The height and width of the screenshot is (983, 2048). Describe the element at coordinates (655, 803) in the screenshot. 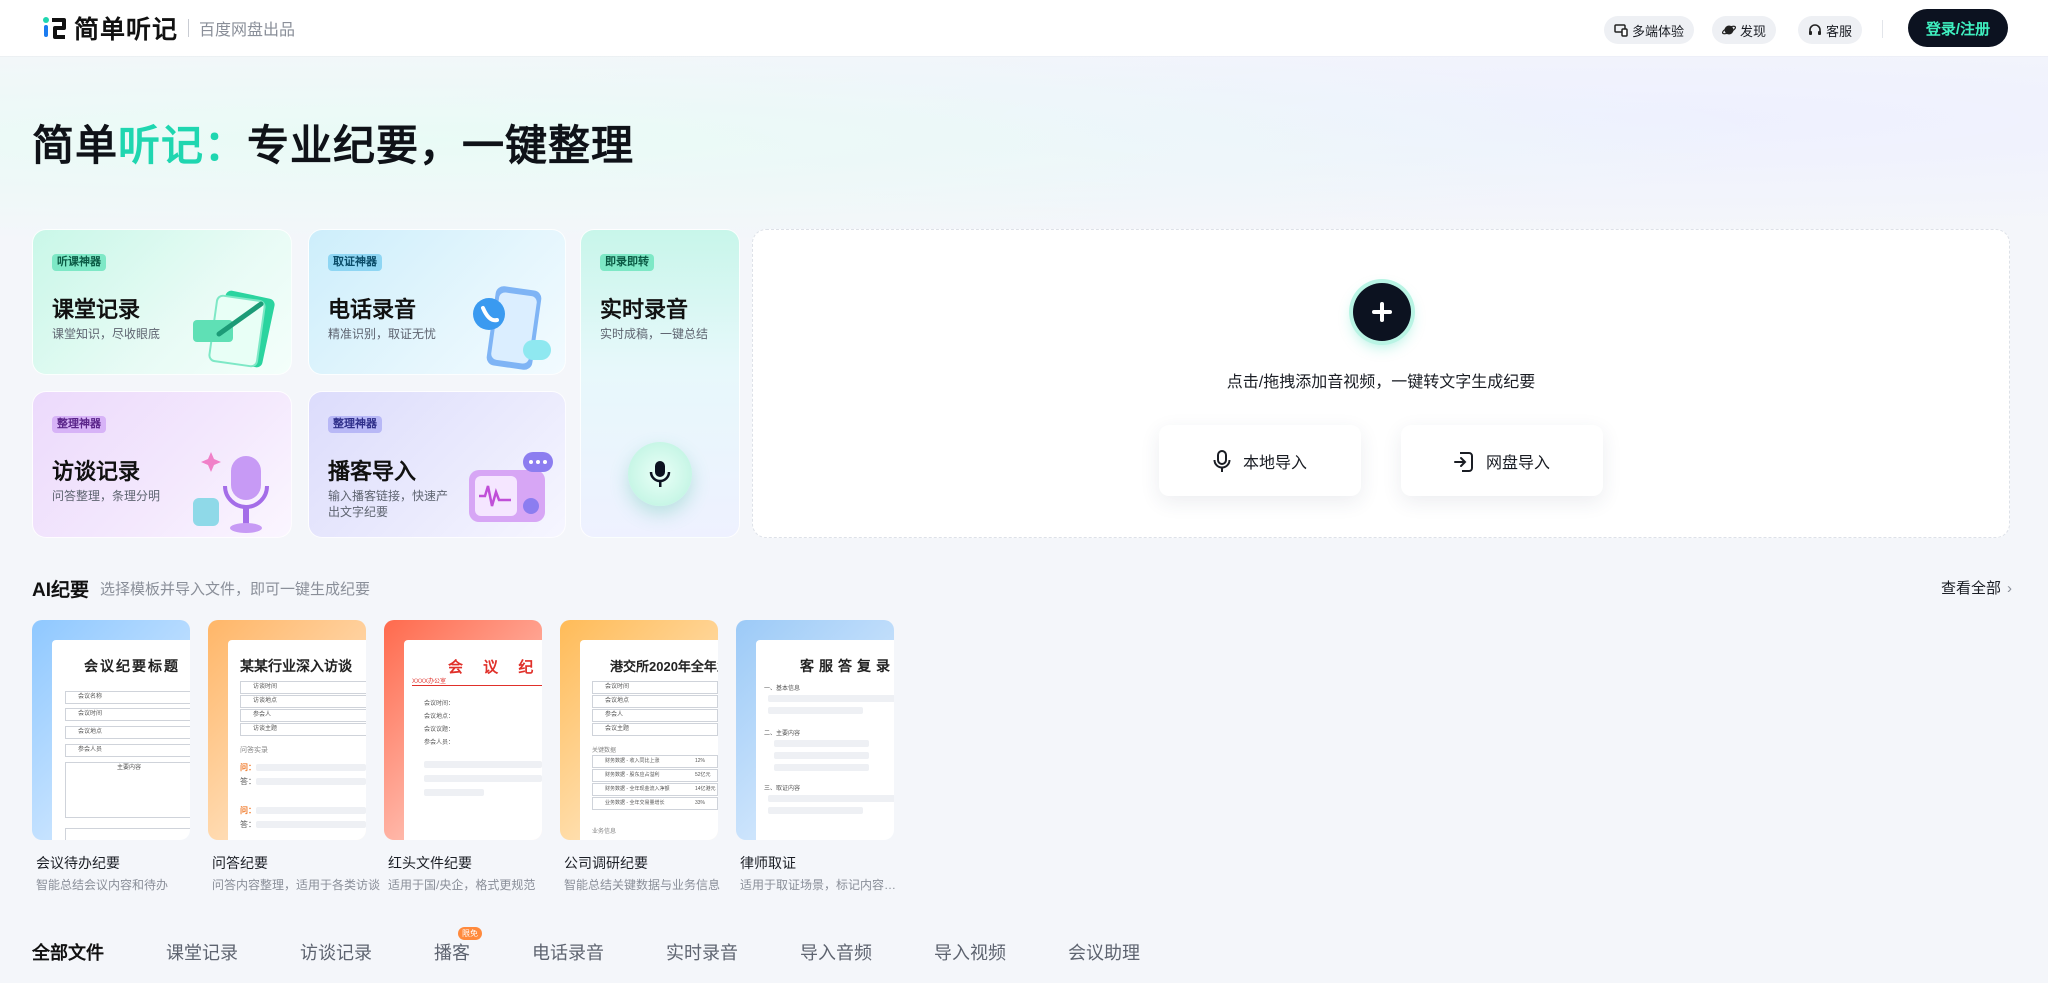

I see `template-data-row: 业务数据 - 全年交易量增长 33%` at that location.